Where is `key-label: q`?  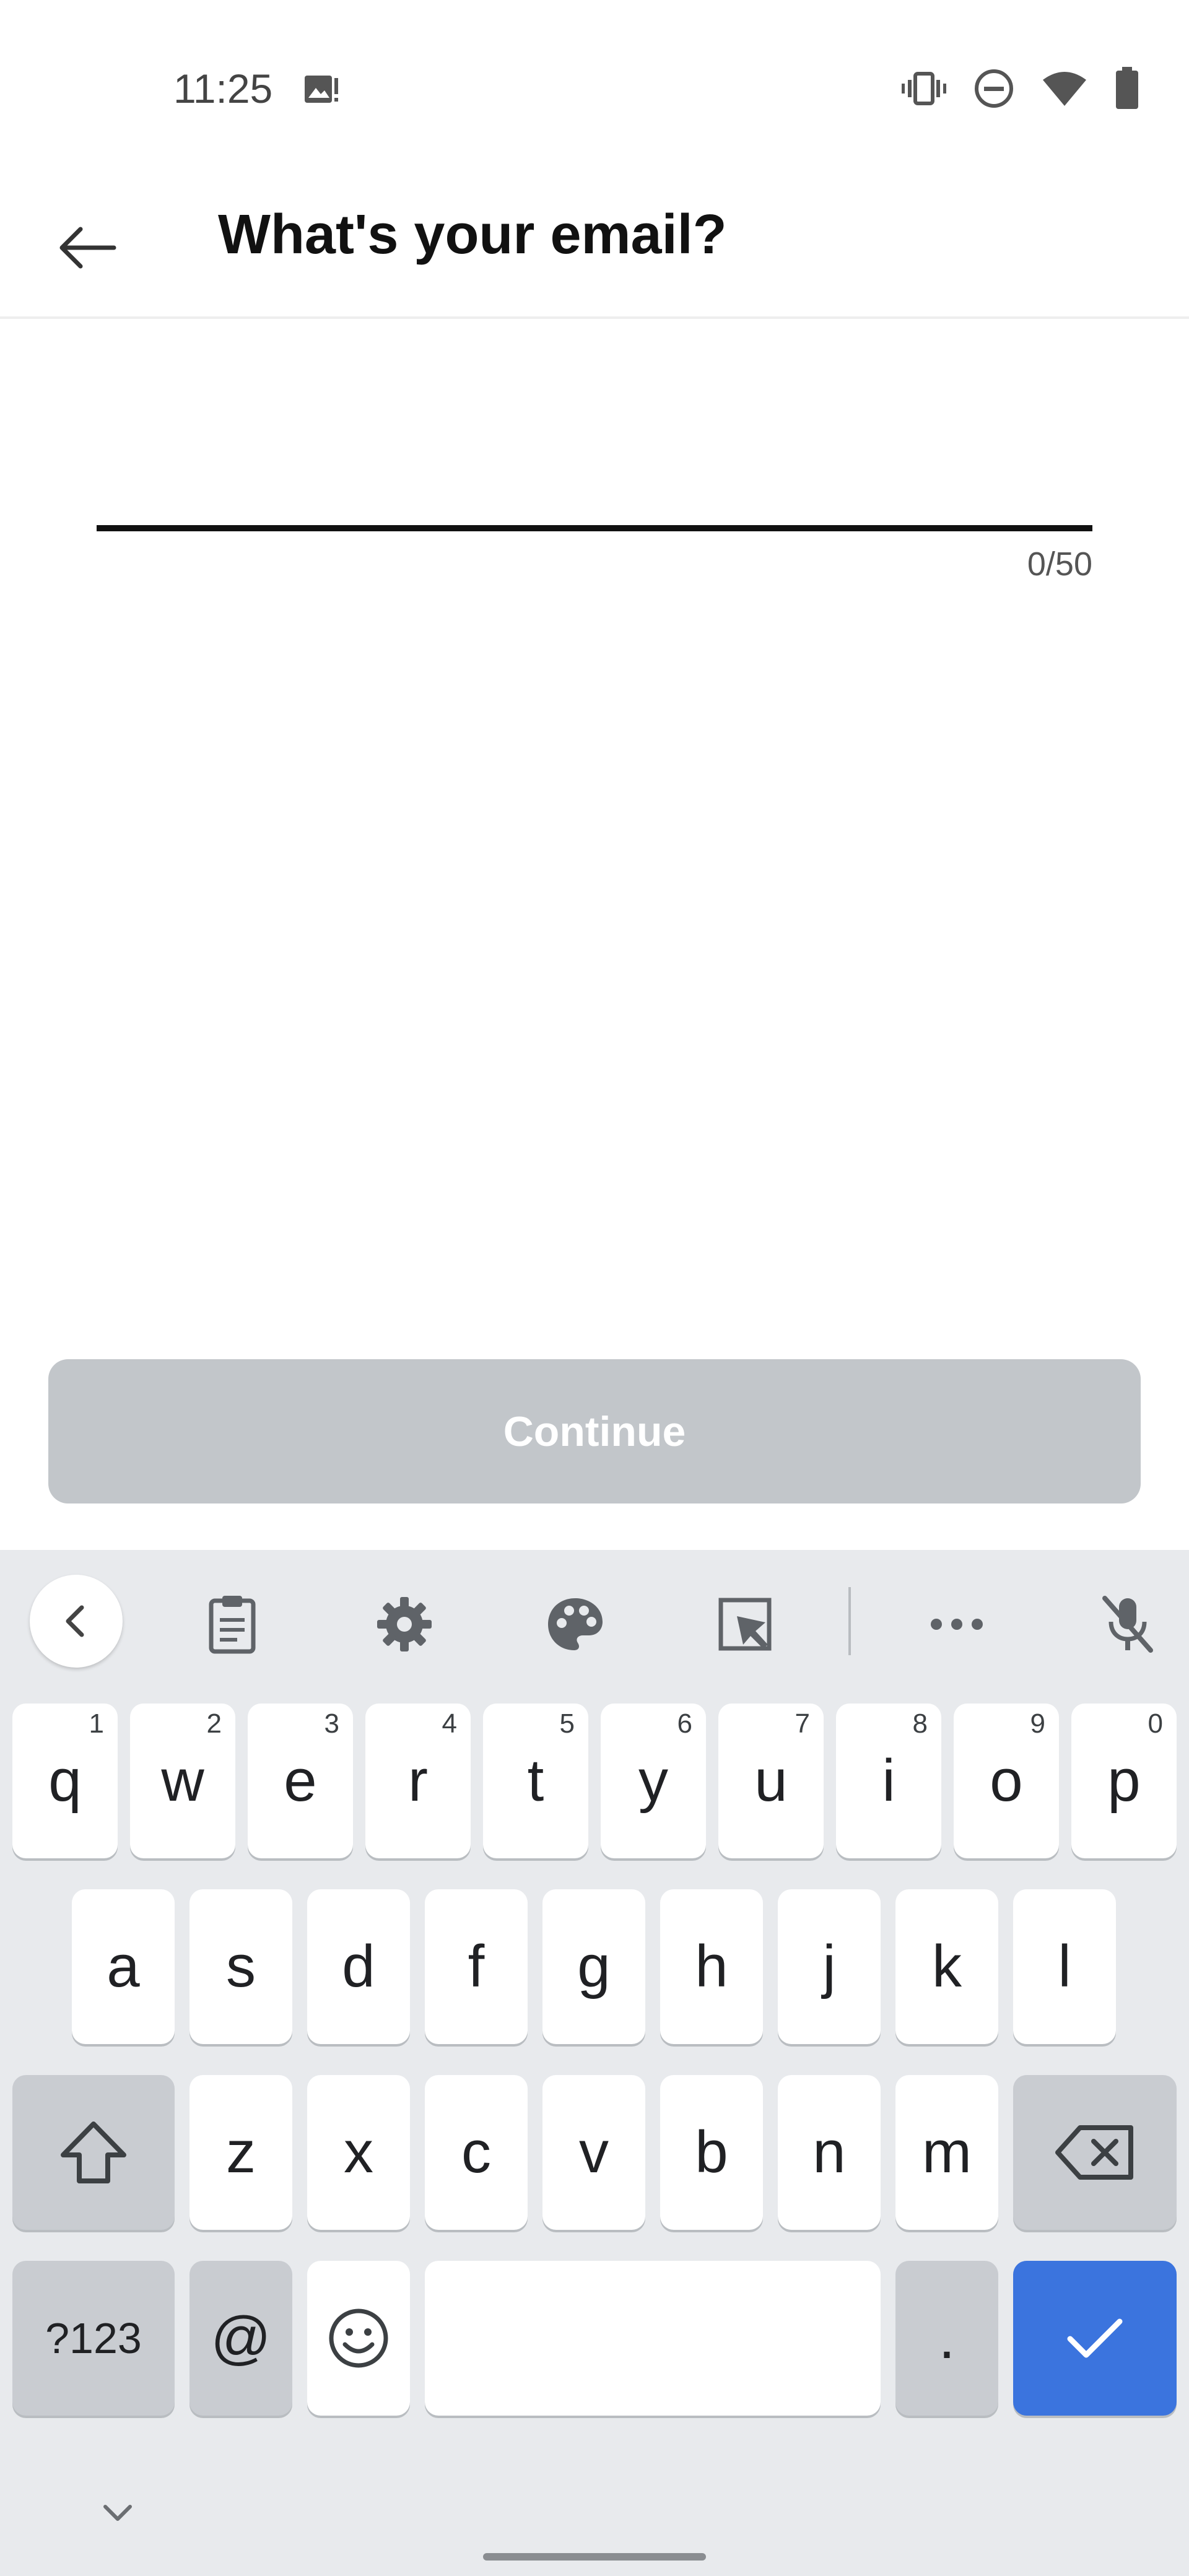
key-label: q is located at coordinates (65, 1780).